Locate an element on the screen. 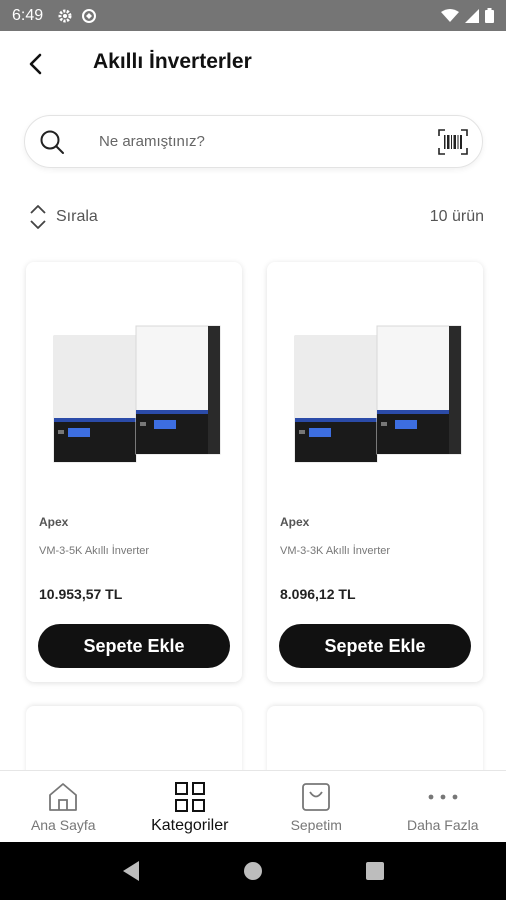 The height and width of the screenshot is (900, 506). sort-button: Sırala is located at coordinates (63, 217).